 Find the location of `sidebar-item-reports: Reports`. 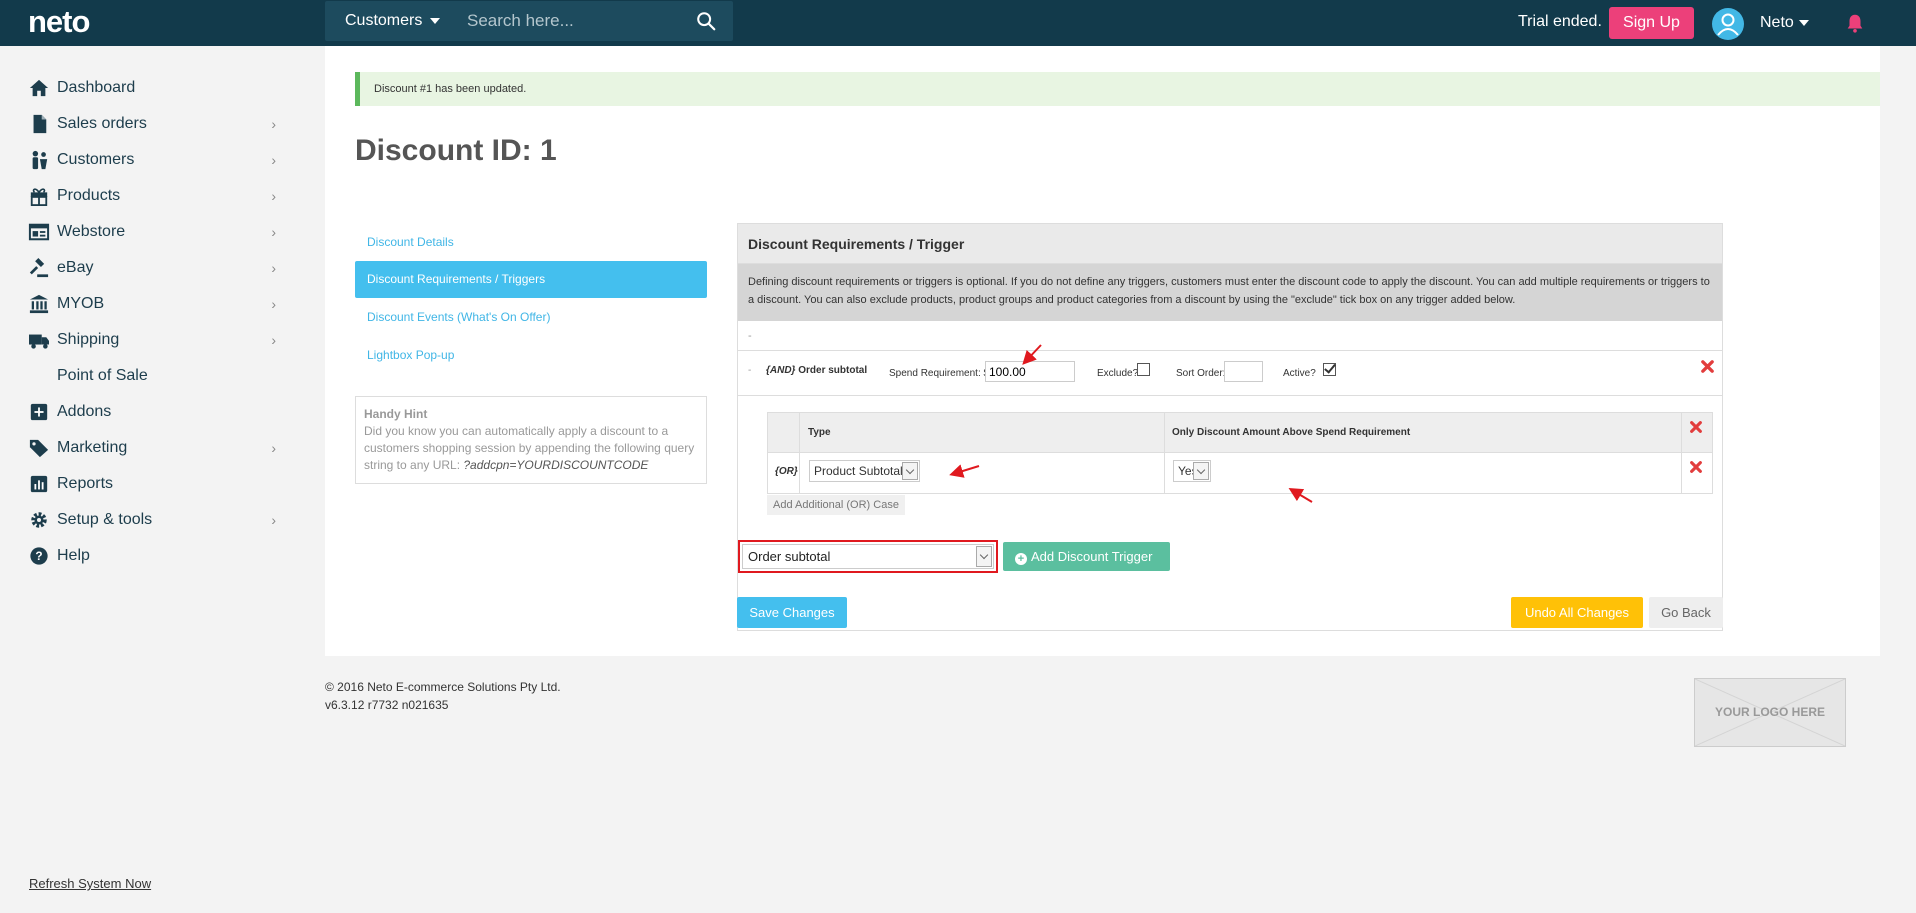

sidebar-item-reports: Reports is located at coordinates (152, 484).